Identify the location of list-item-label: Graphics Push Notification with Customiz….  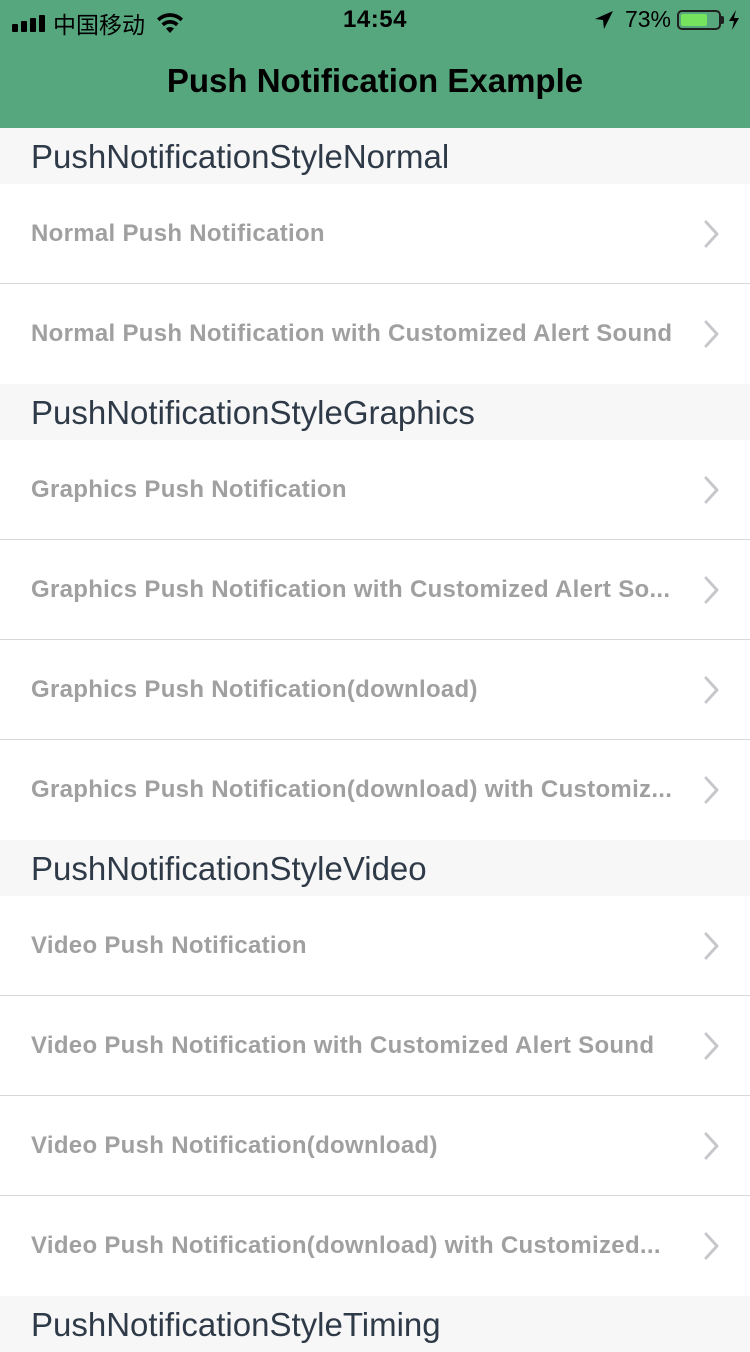
(351, 589).